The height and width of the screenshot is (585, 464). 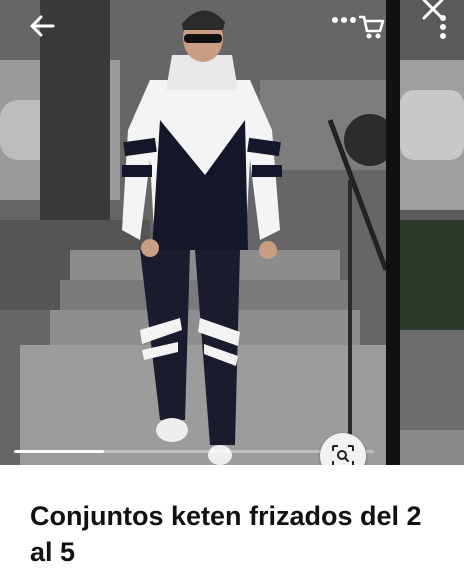 What do you see at coordinates (42, 26) in the screenshot?
I see `arrow-left-icon` at bounding box center [42, 26].